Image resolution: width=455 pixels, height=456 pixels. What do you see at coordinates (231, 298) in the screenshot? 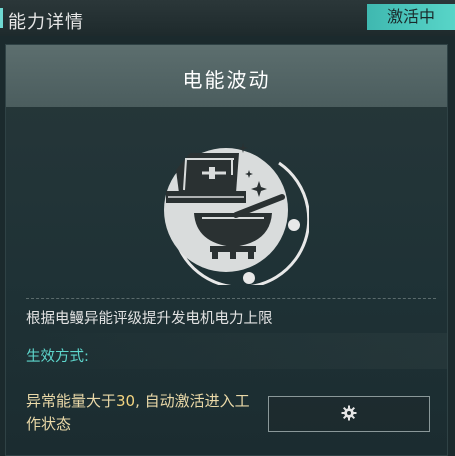
I see `section-divider` at bounding box center [231, 298].